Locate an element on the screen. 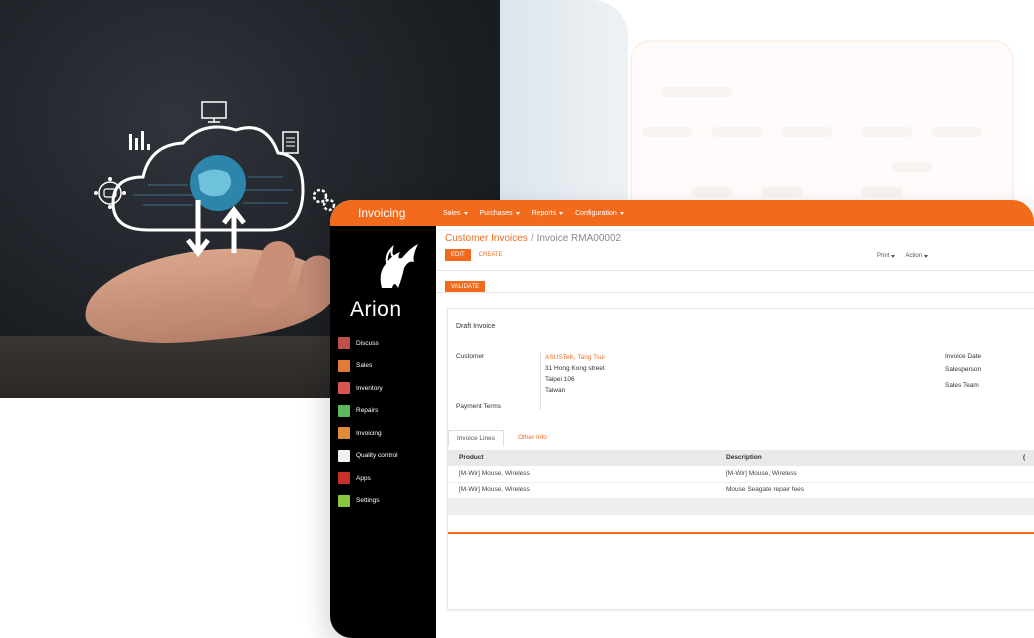 This screenshot has height=638, width=1034. sidebar-item-label: Apps is located at coordinates (363, 478).